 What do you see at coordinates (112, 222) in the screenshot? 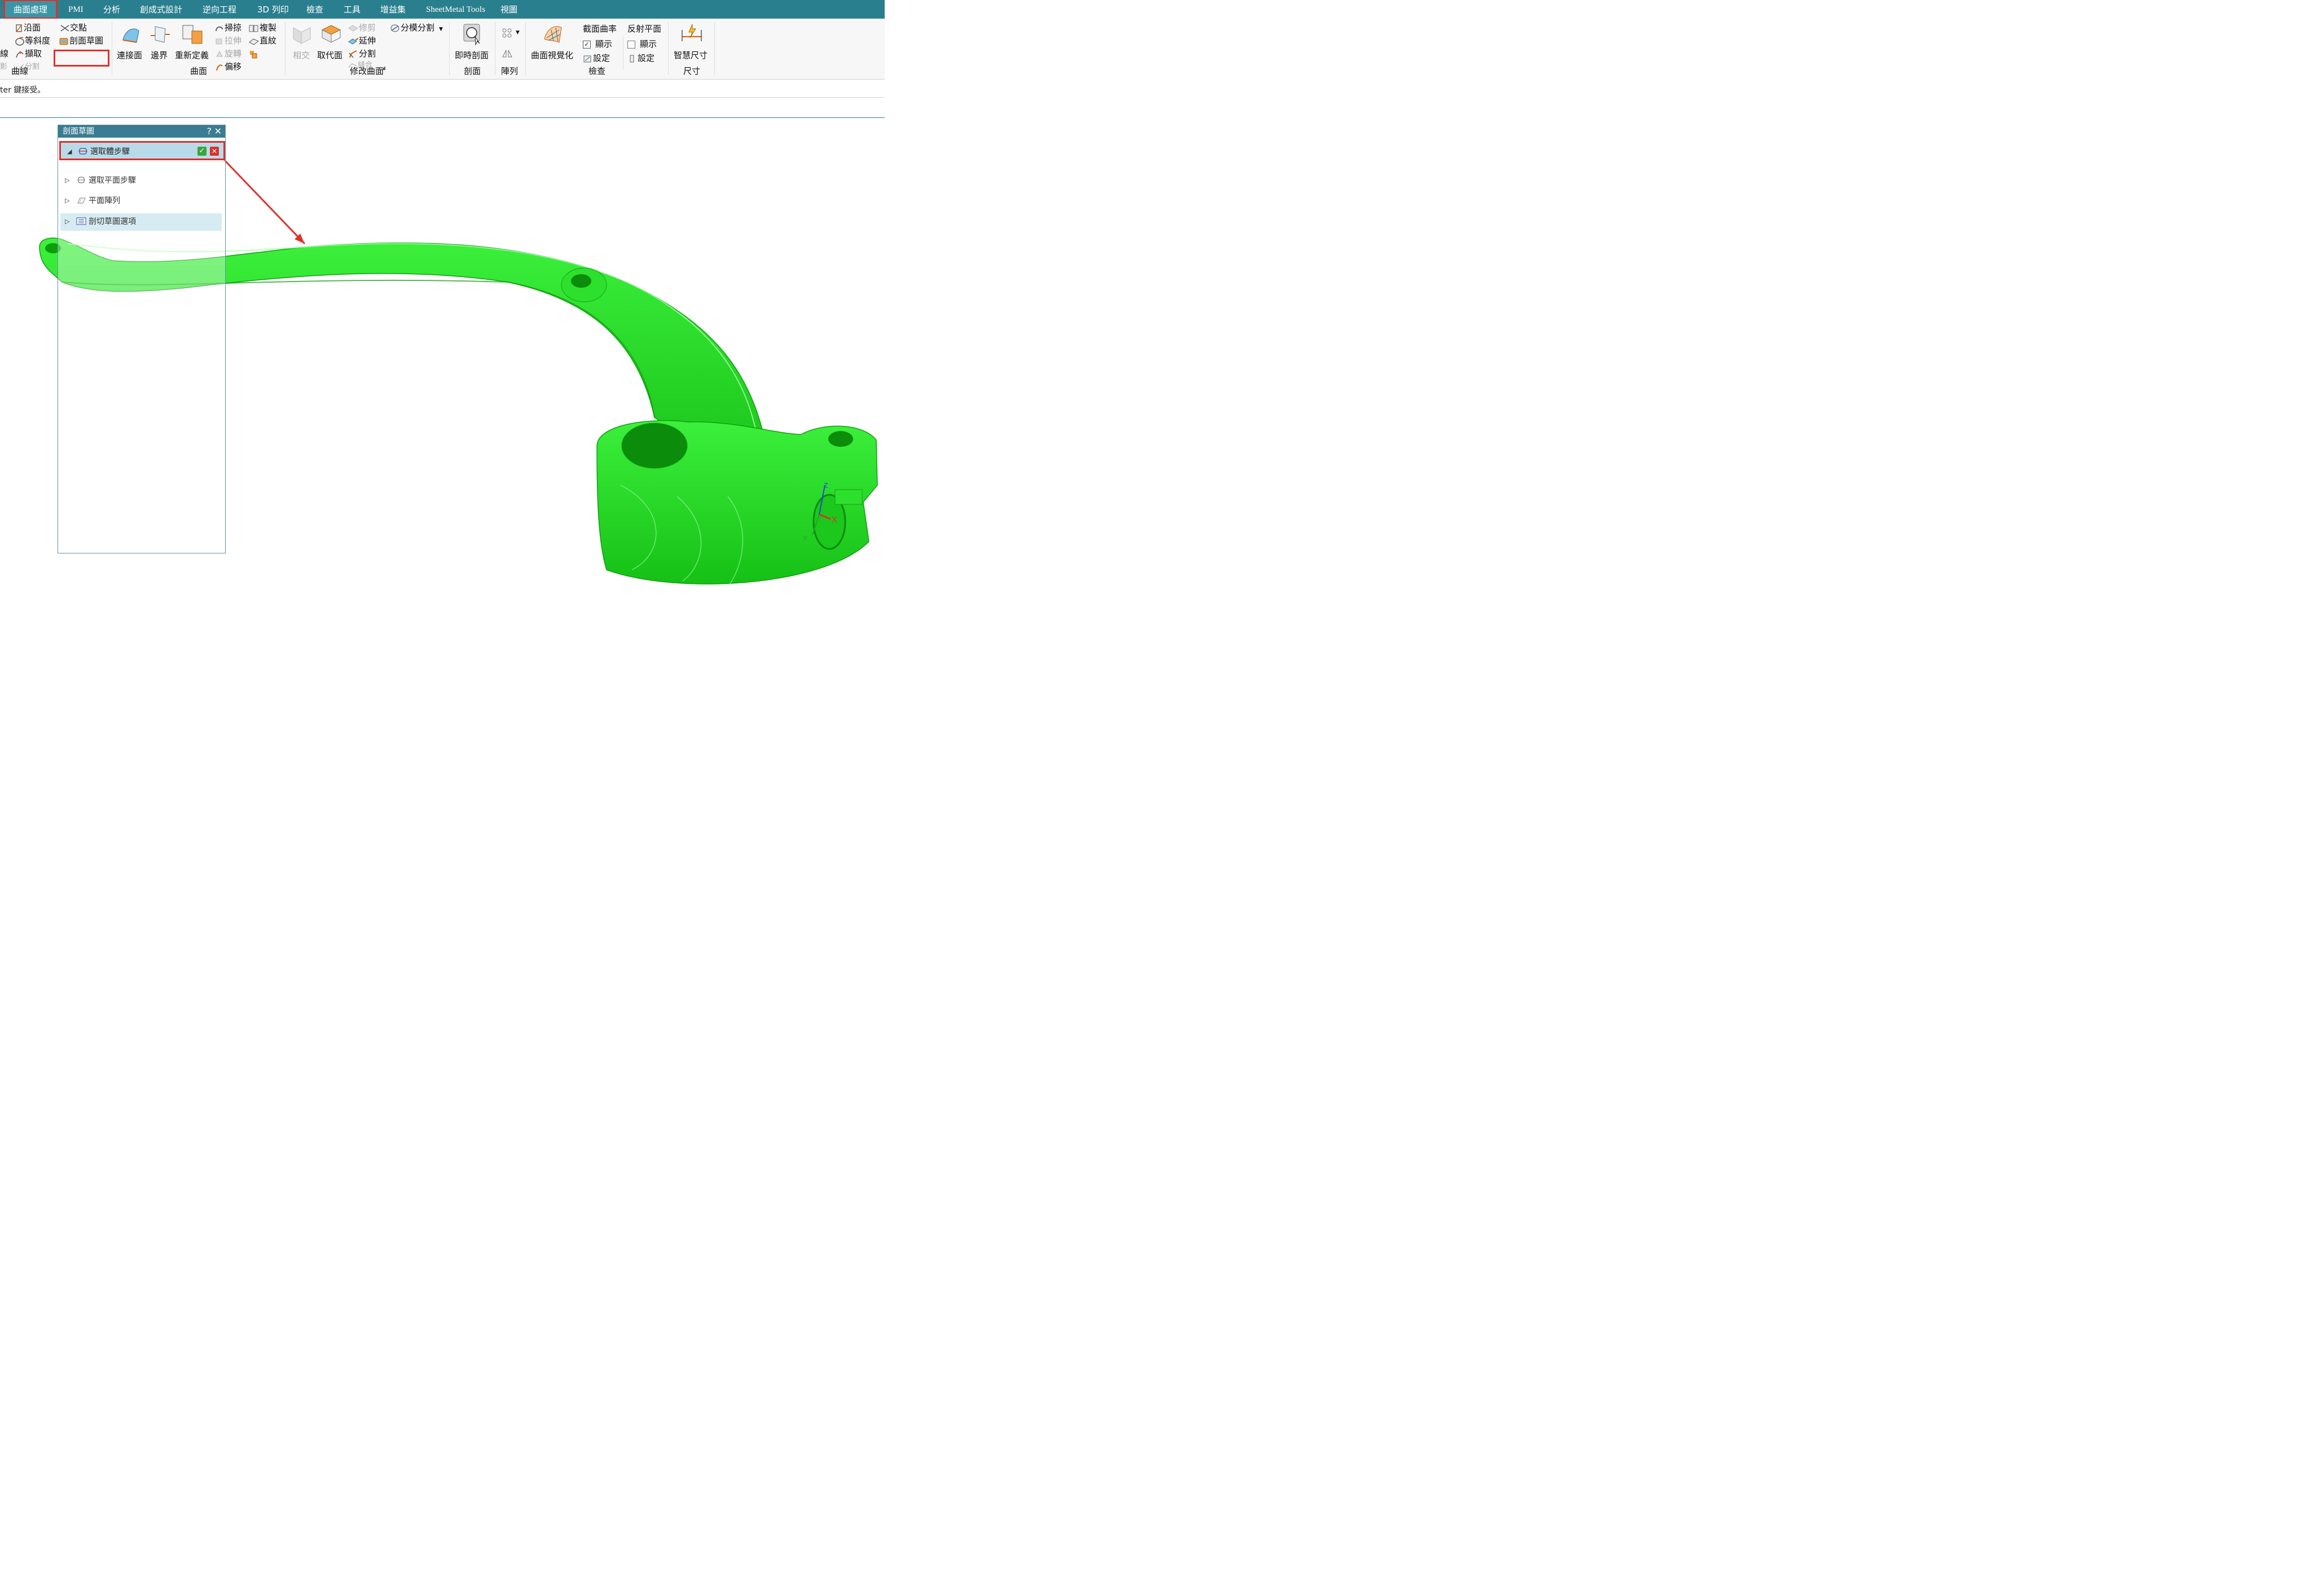
I see `section-sketch-options-label: 剖切草圖選項` at bounding box center [112, 222].